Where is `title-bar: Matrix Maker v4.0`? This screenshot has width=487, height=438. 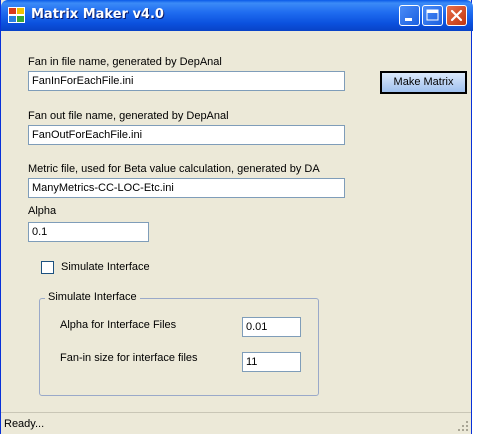
title-bar: Matrix Maker v4.0 is located at coordinates (237, 15).